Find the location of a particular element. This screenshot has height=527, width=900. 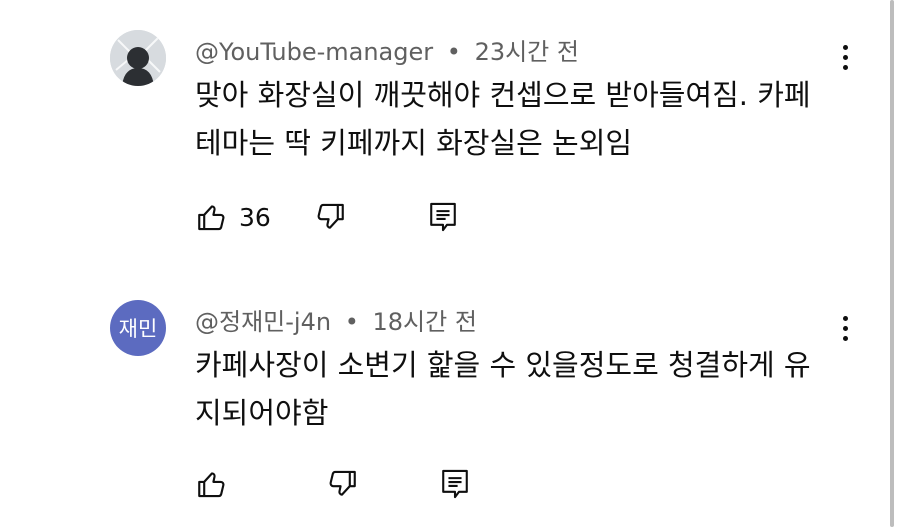

like-count: 36 is located at coordinates (255, 217).